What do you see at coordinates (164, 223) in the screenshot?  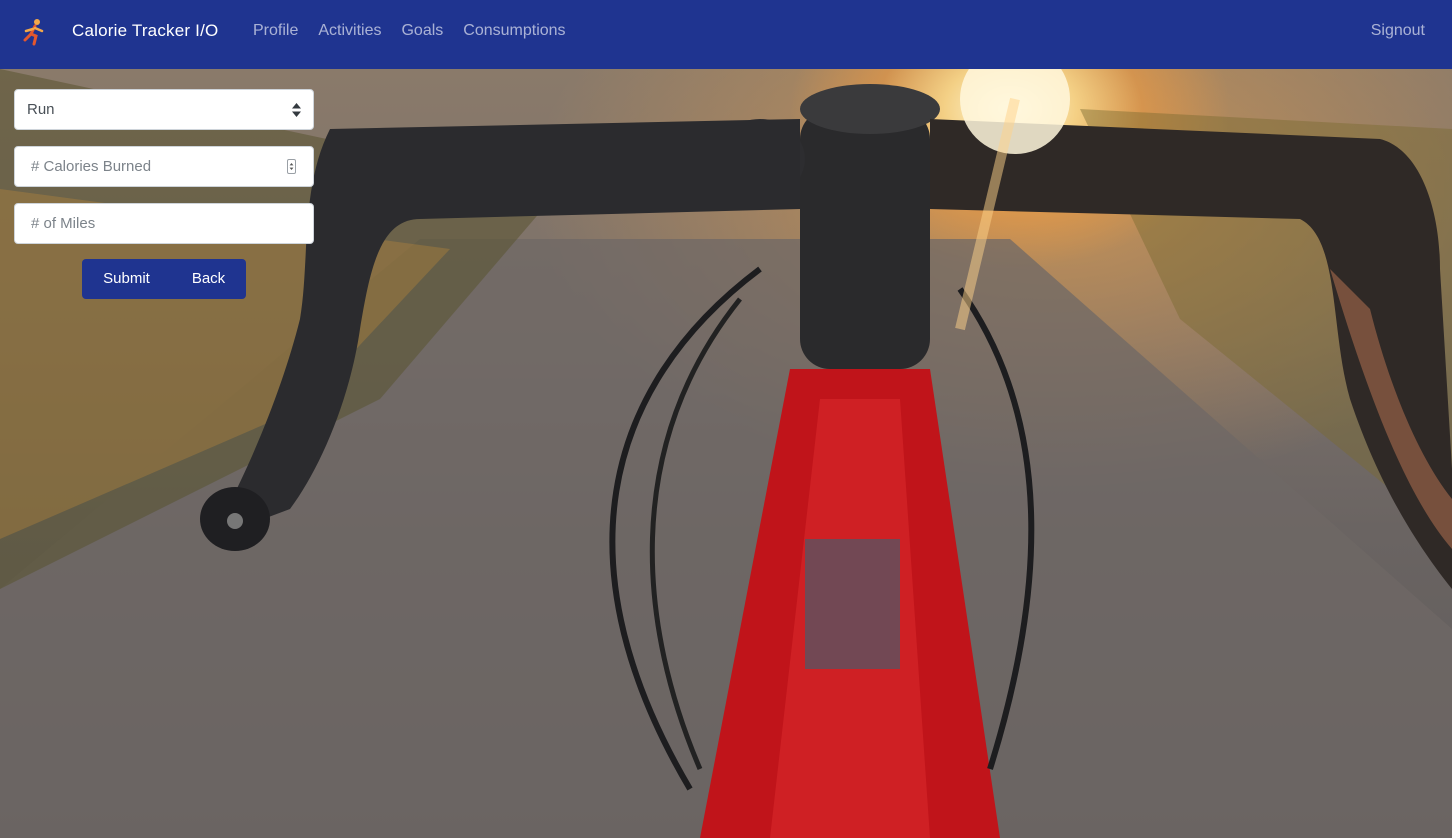 I see `miles-input: # of Miles` at bounding box center [164, 223].